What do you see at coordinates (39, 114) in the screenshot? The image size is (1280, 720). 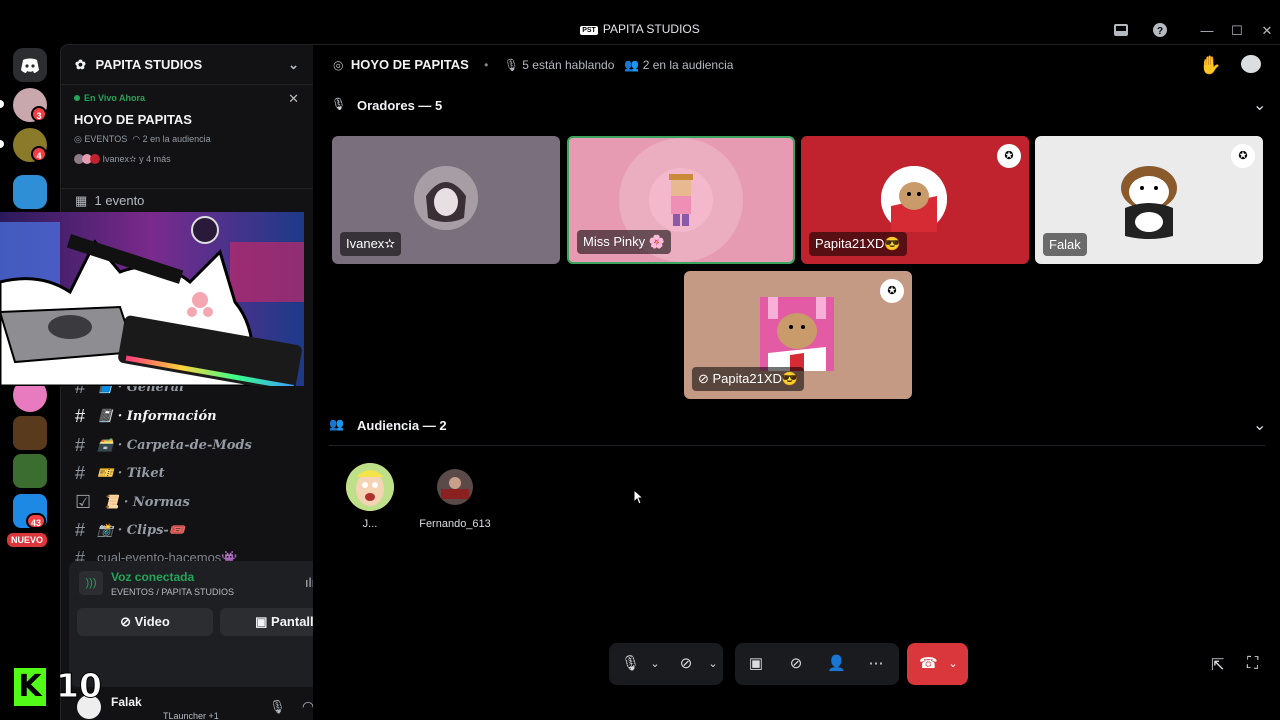 I see `mention-badge: 3` at bounding box center [39, 114].